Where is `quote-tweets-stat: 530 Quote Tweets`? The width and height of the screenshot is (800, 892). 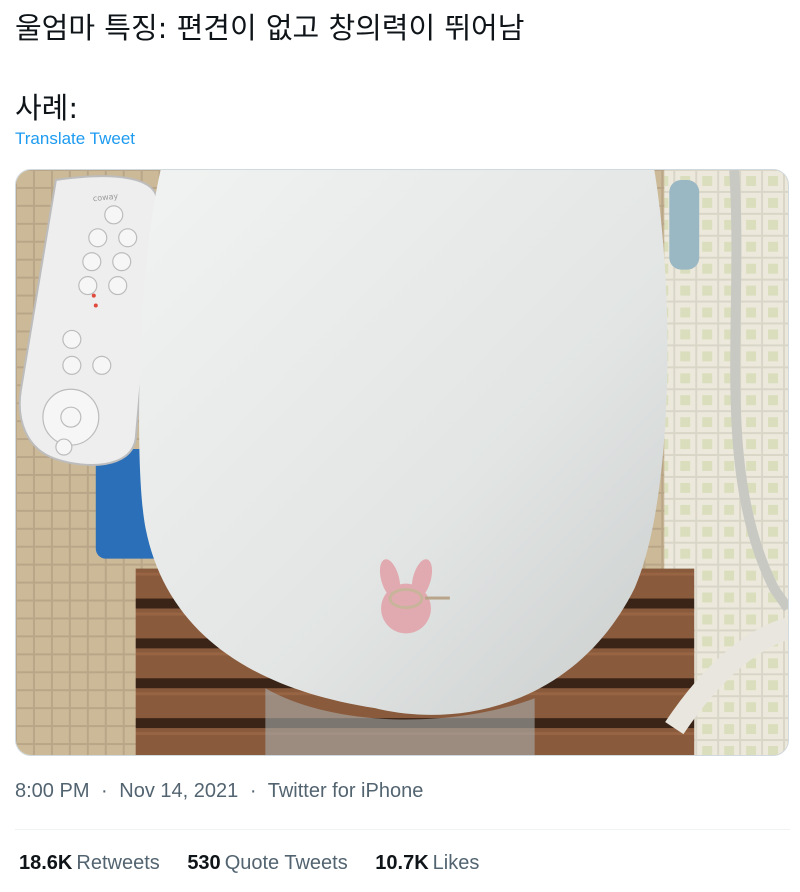
quote-tweets-stat: 530 Quote Tweets is located at coordinates (267, 863).